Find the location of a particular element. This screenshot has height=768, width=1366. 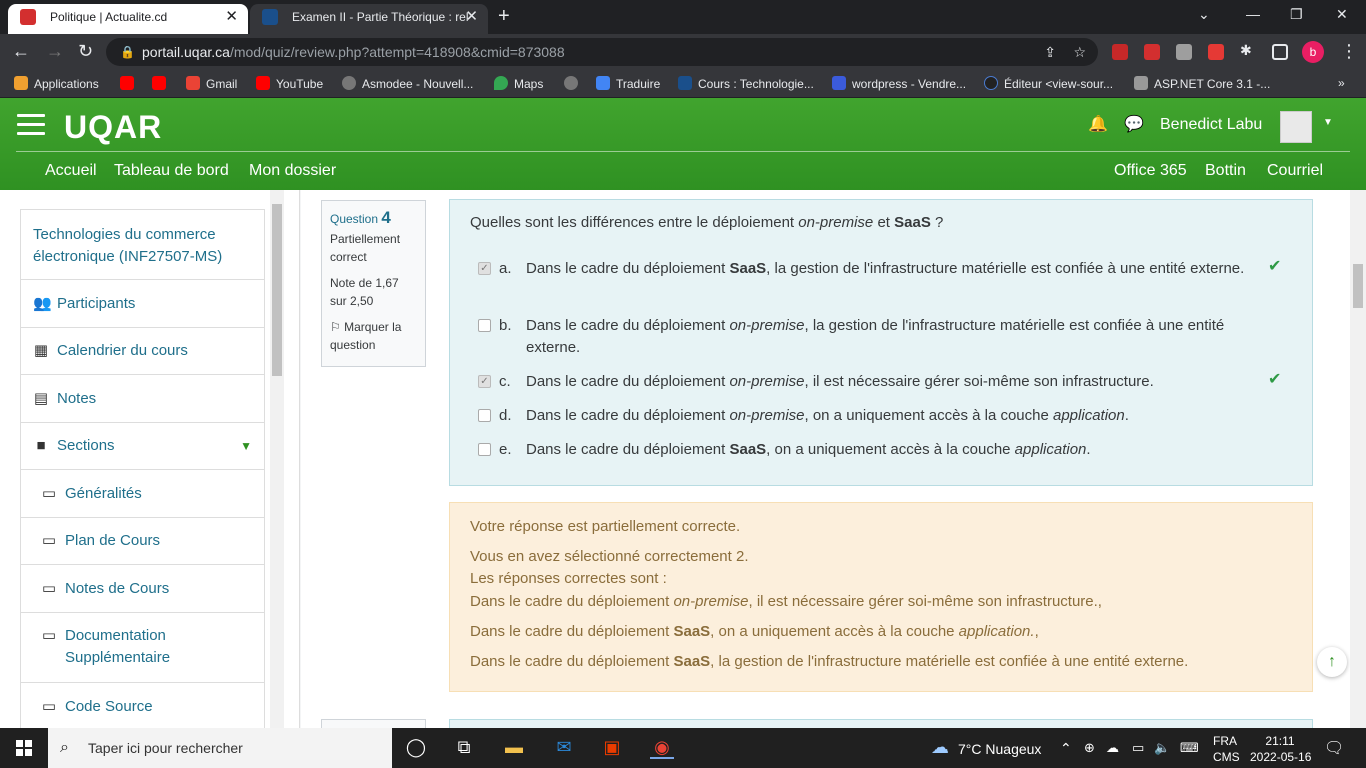

restore-icon: ❐ is located at coordinates (1296, 14).